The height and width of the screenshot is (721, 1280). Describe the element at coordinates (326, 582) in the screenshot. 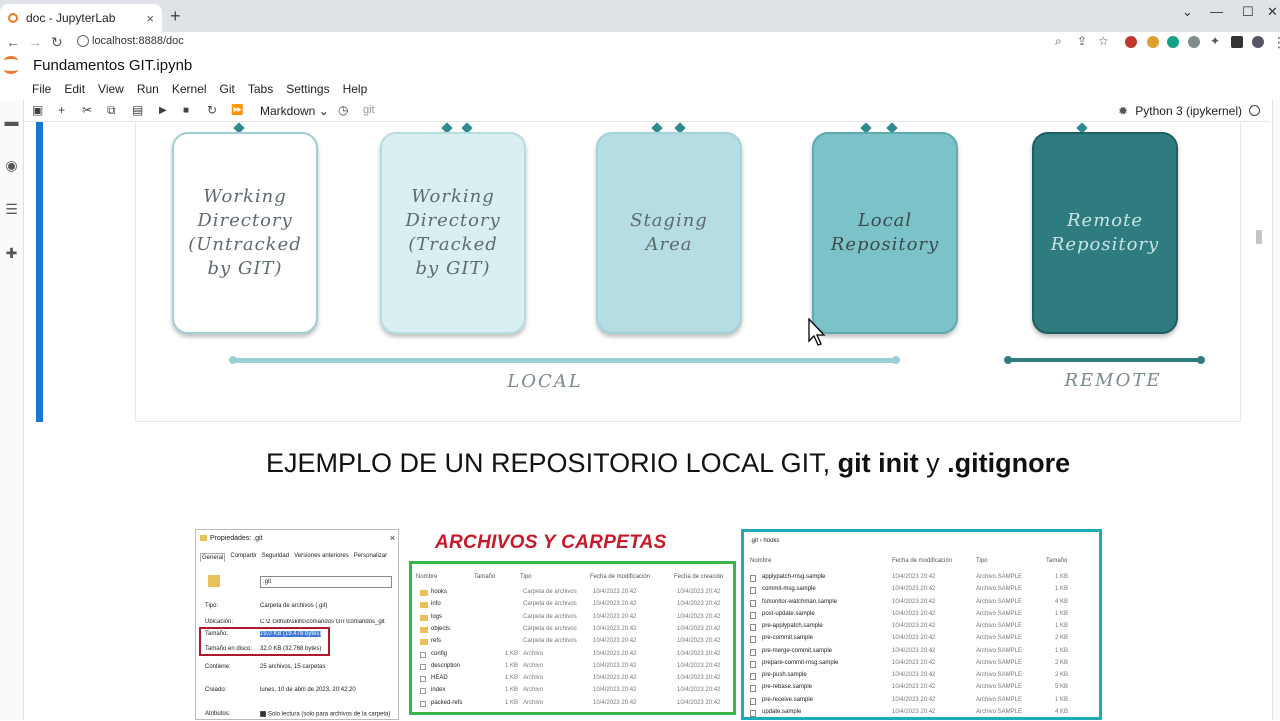

I see `folder-name-input: .git` at that location.